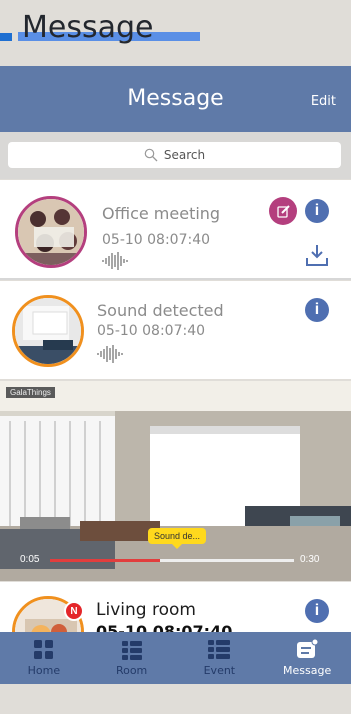 The width and height of the screenshot is (351, 714). Describe the element at coordinates (151, 155) in the screenshot. I see `search-icon` at that location.